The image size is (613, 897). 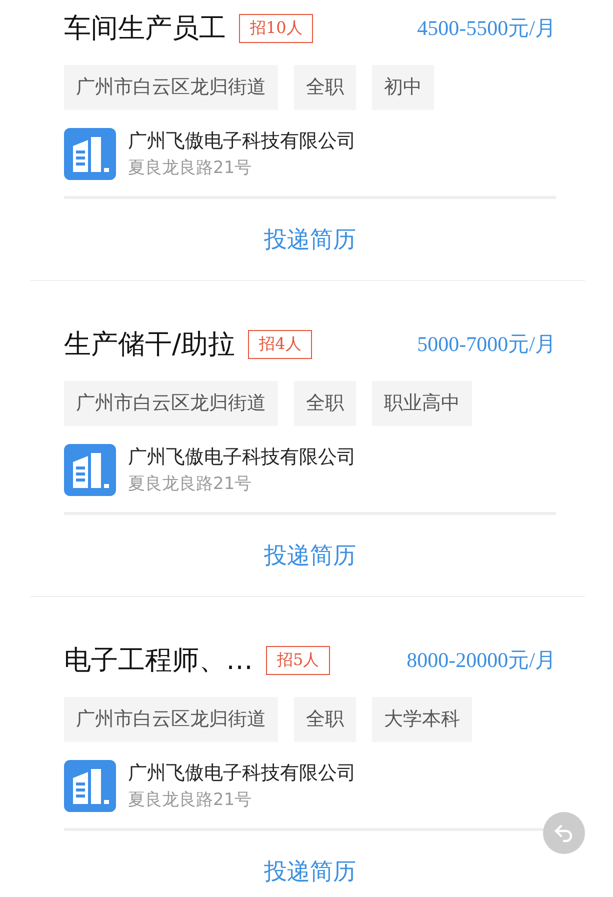 I want to click on salary: 8000-20000元/月, so click(x=481, y=660).